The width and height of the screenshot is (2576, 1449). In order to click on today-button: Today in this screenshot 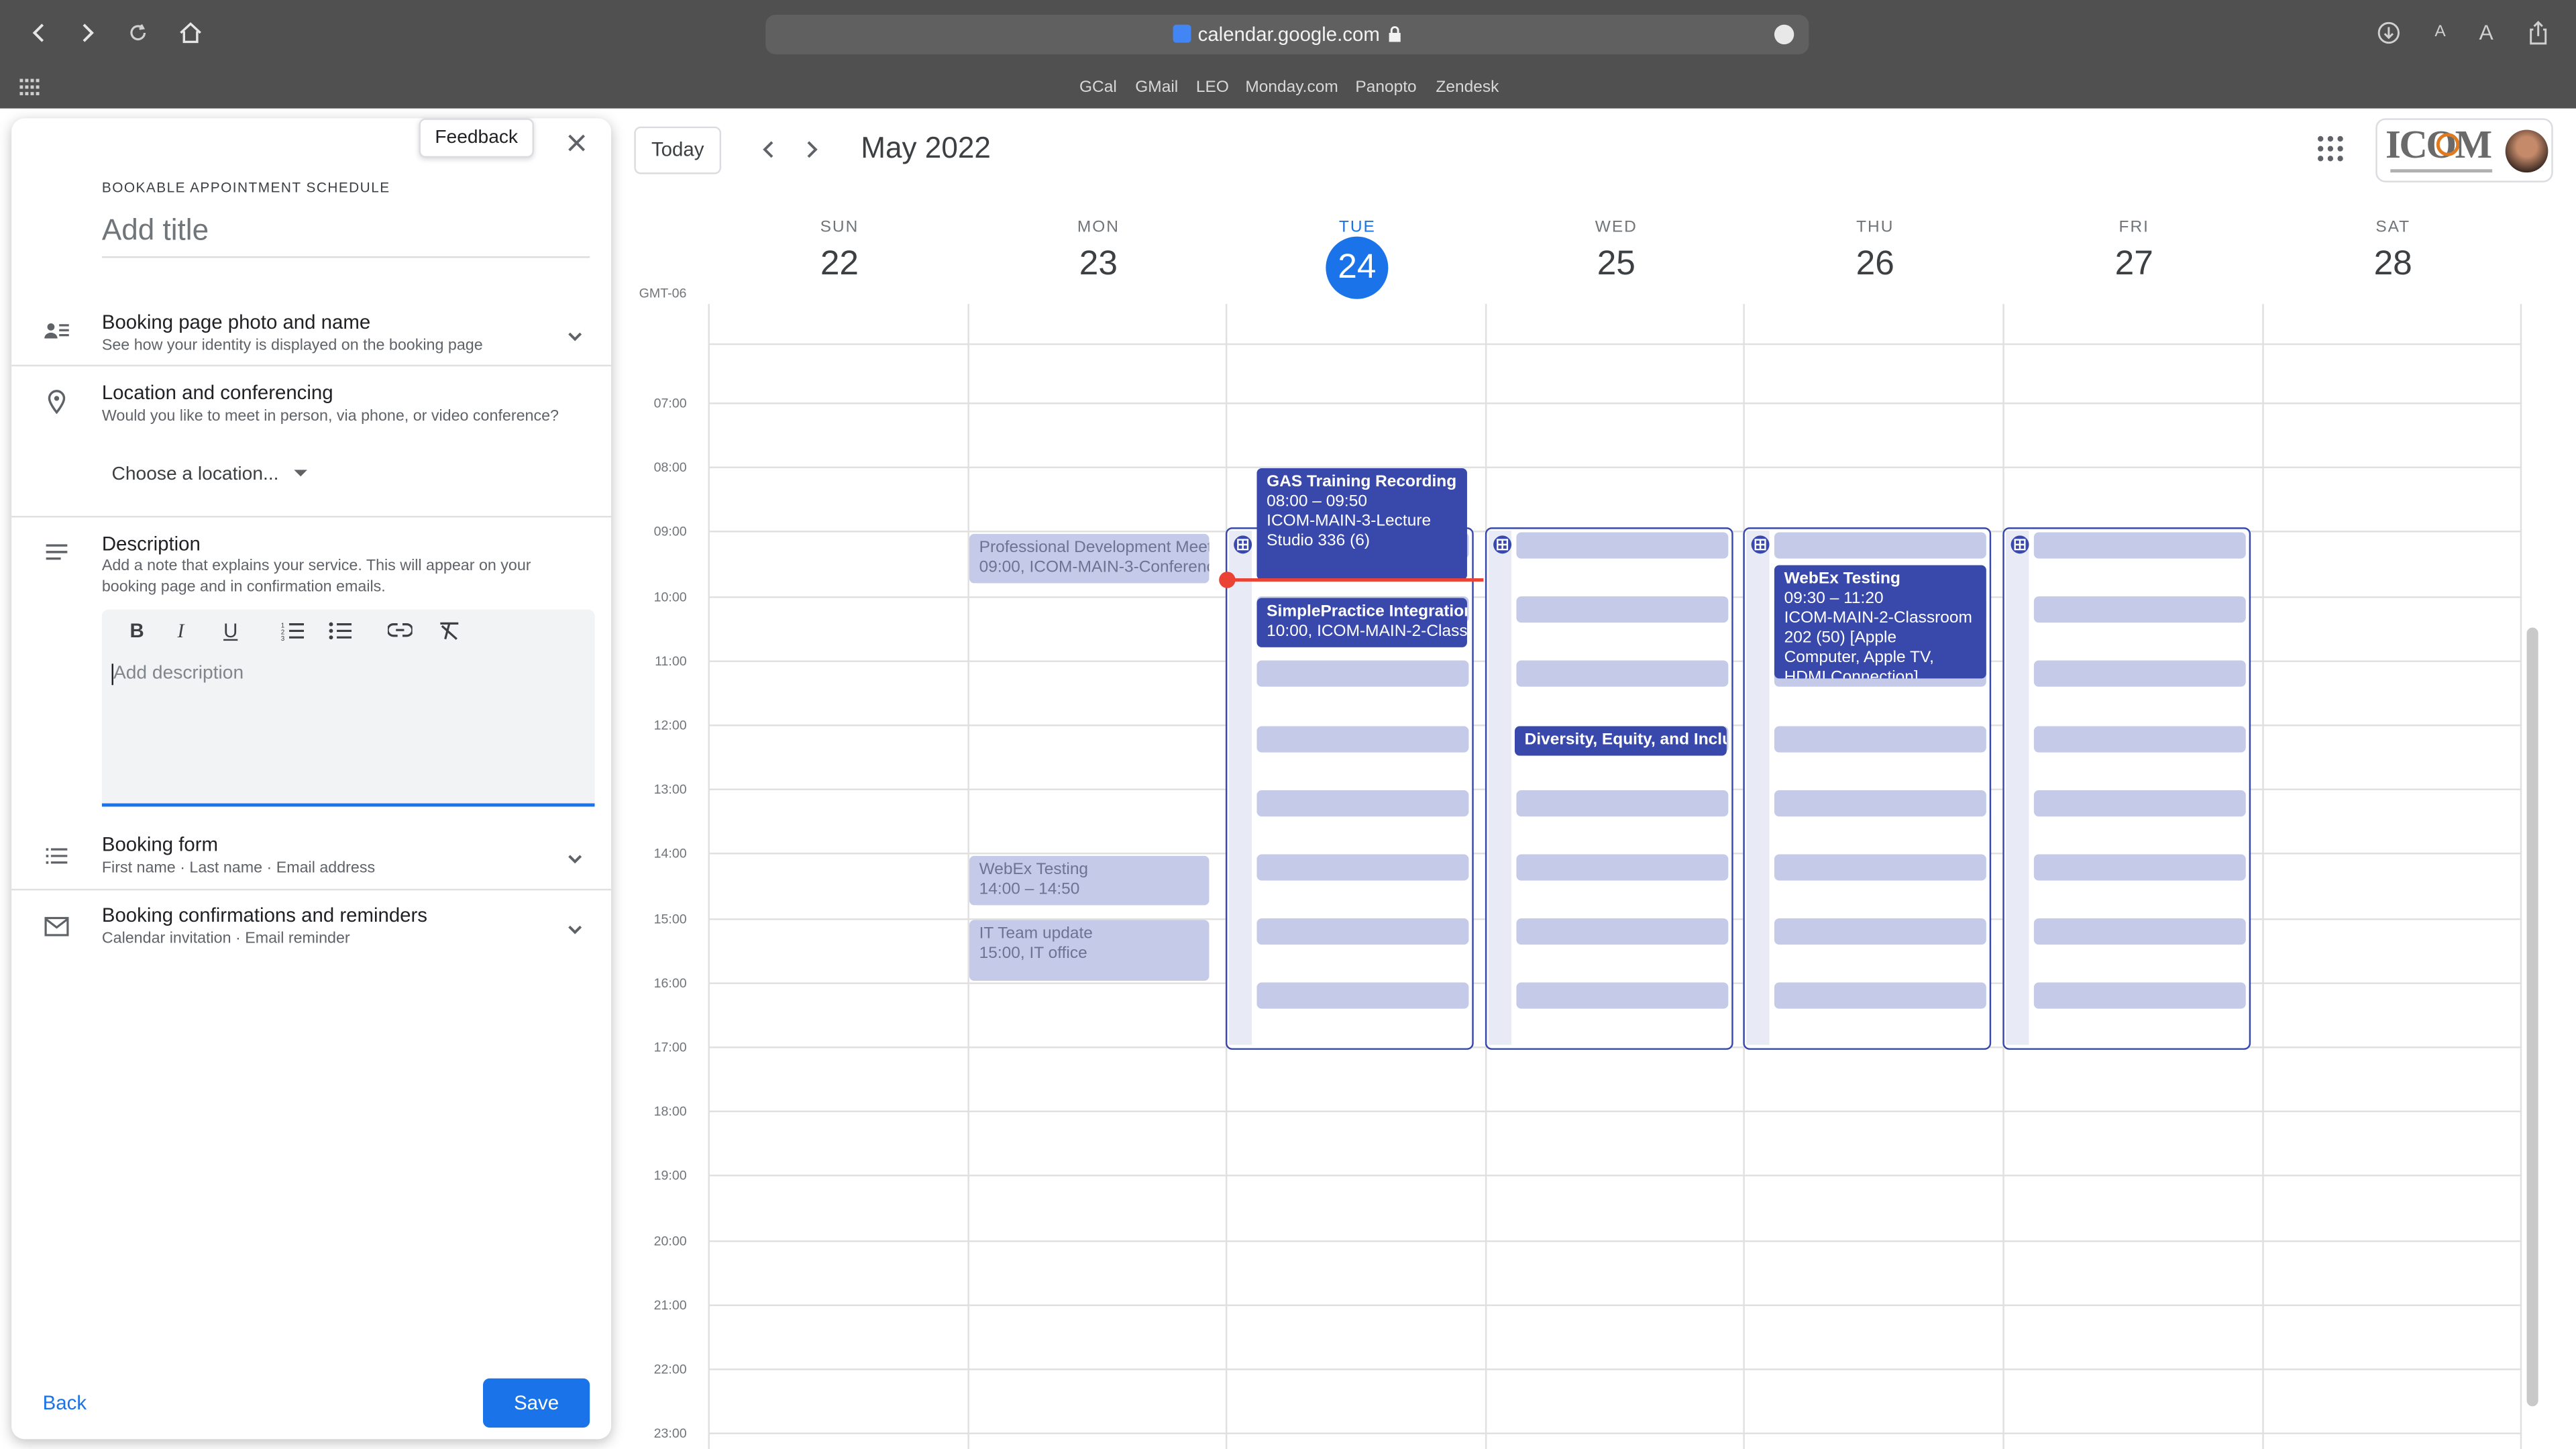, I will do `click(678, 150)`.